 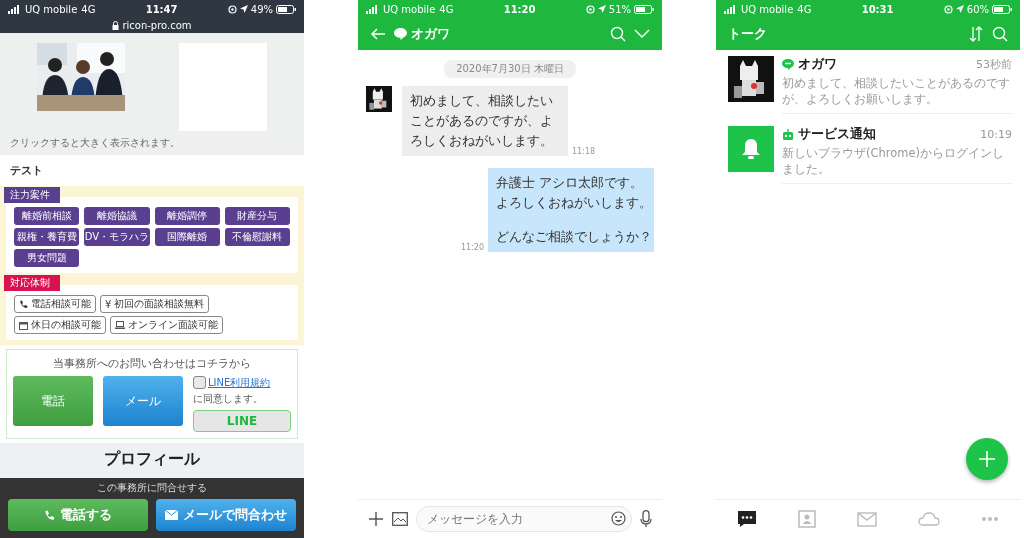 I want to click on case-tag: 離婚協議, so click(x=117, y=216).